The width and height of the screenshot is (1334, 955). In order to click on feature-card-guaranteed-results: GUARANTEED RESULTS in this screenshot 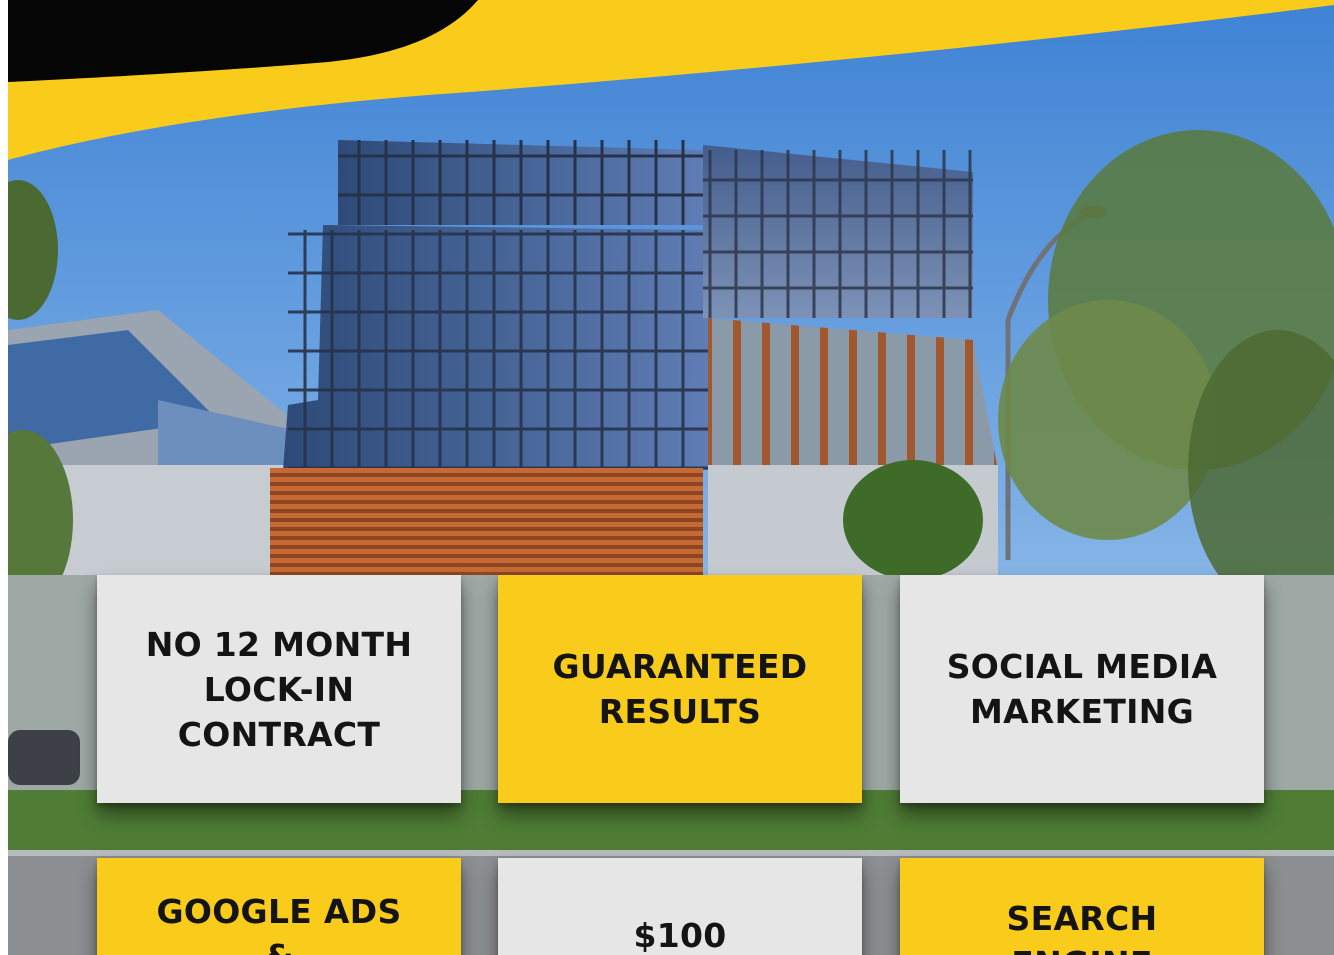, I will do `click(680, 689)`.